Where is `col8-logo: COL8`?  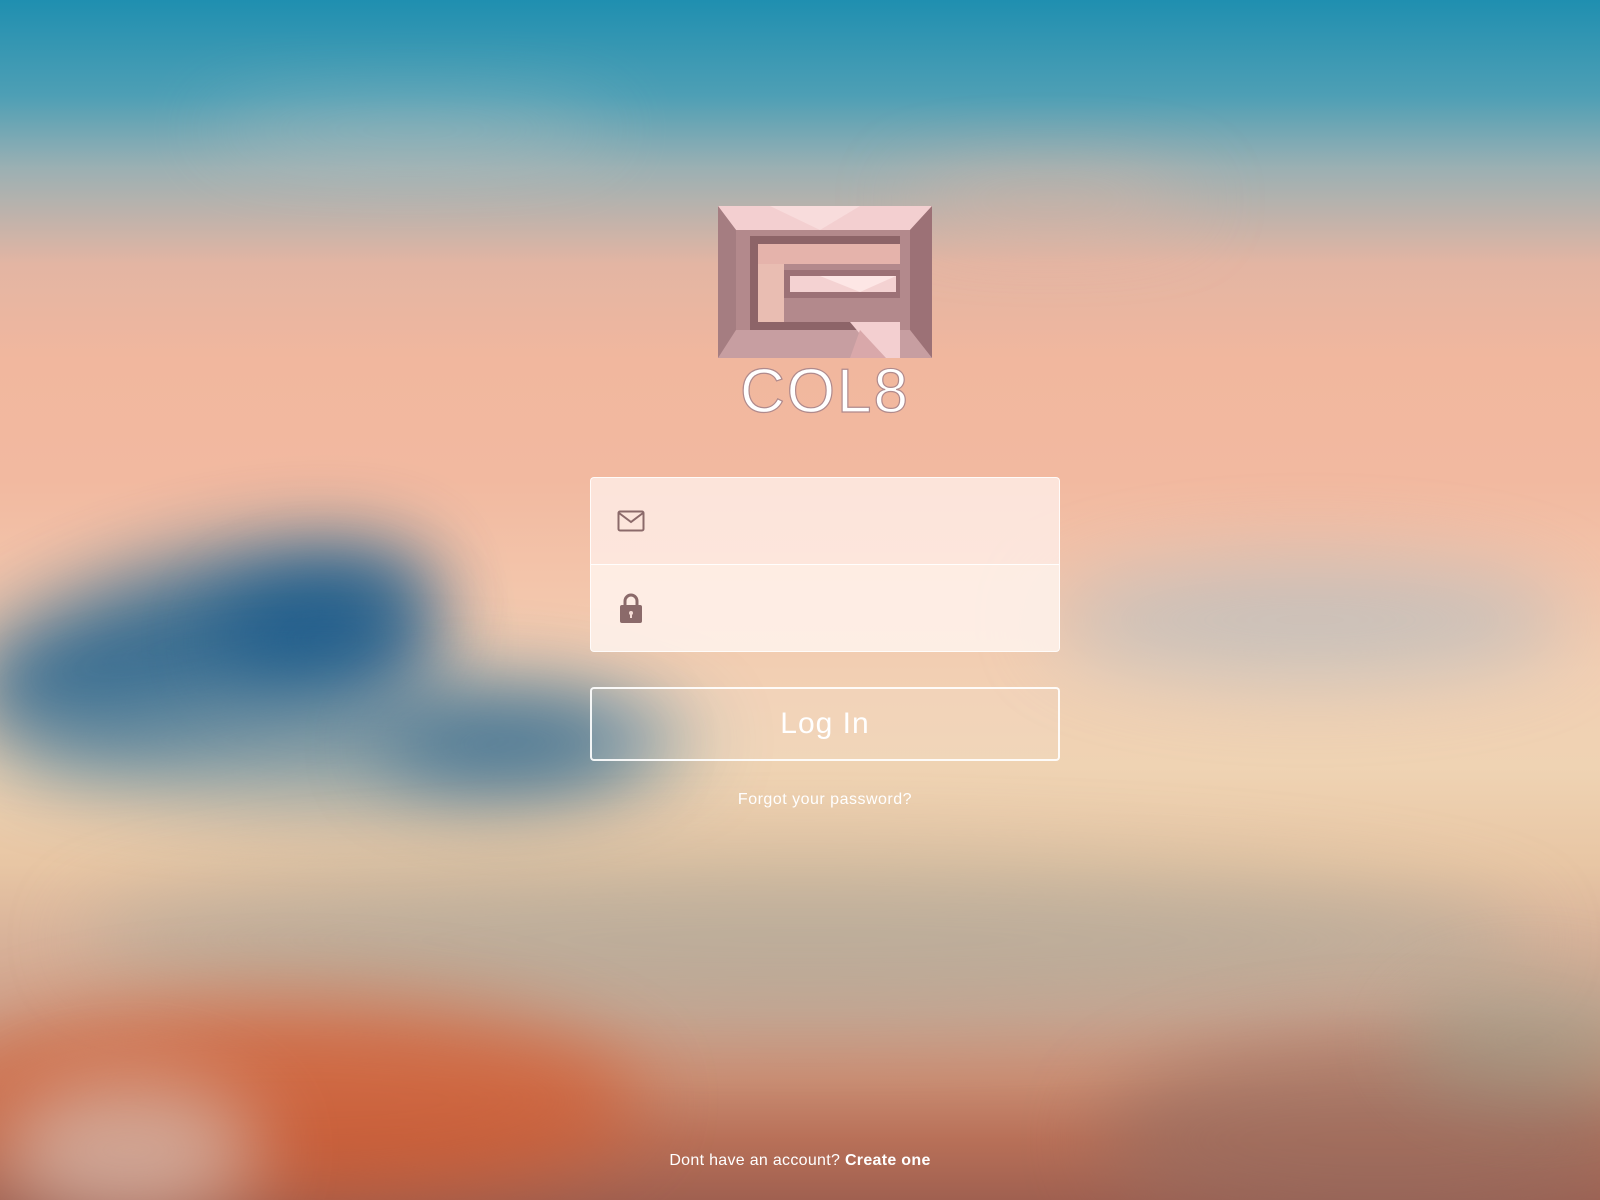 col8-logo: COL8 is located at coordinates (825, 315).